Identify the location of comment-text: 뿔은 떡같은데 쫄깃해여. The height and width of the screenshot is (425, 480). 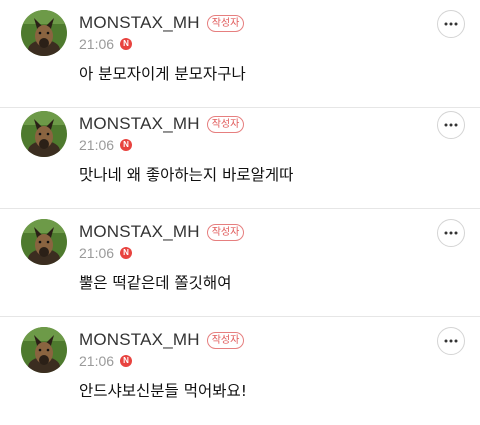
(155, 283).